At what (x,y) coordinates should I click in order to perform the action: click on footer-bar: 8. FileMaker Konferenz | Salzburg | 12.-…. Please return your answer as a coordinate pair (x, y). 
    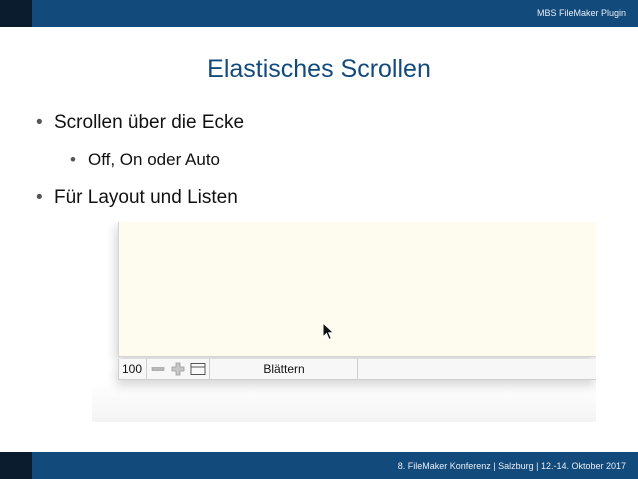
    Looking at the image, I should click on (319, 465).